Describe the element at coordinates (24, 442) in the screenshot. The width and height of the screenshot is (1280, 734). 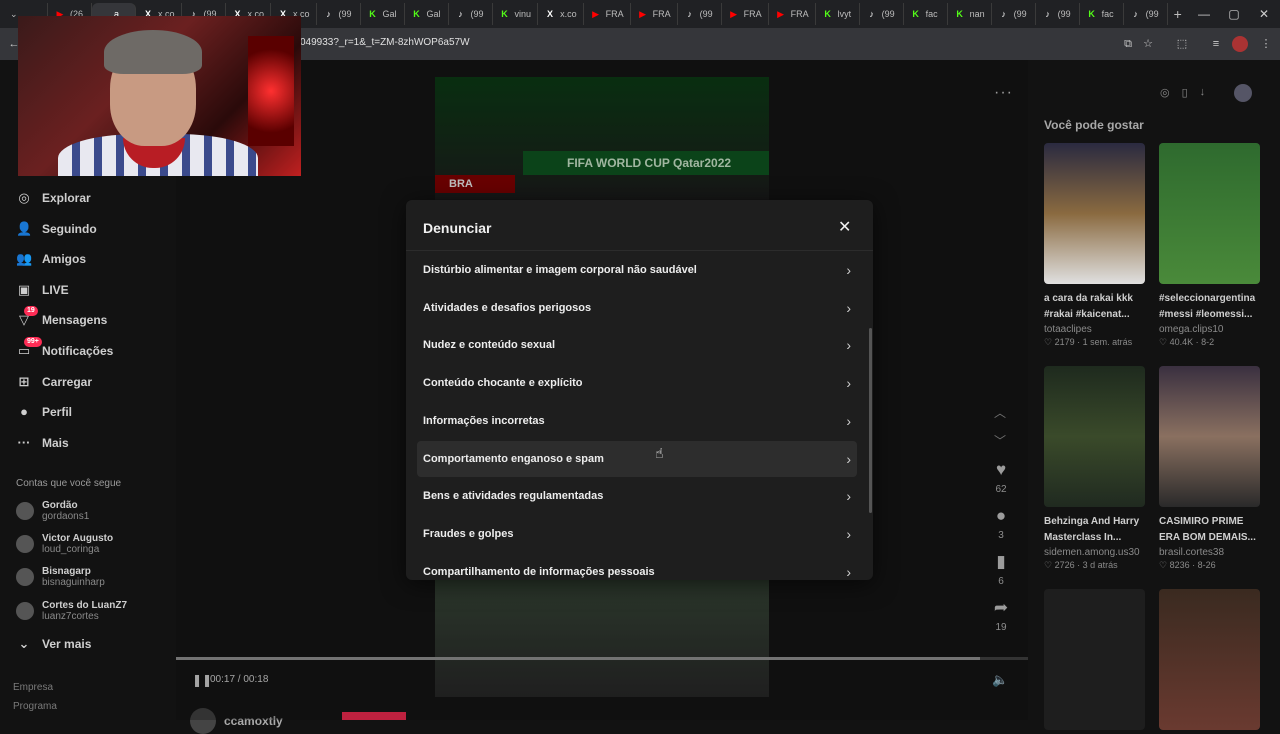
I see `nav-icon: ···` at that location.